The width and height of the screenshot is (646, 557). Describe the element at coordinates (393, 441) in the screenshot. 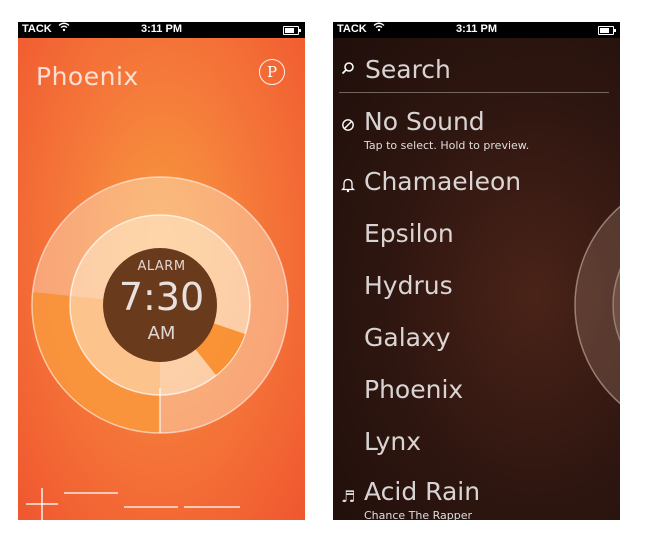

I see `sound-name: Lynx` at that location.